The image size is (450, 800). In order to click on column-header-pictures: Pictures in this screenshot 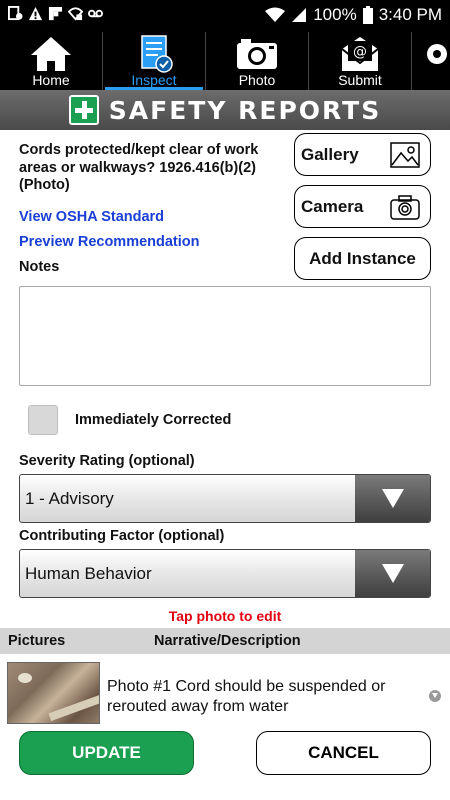, I will do `click(37, 641)`.